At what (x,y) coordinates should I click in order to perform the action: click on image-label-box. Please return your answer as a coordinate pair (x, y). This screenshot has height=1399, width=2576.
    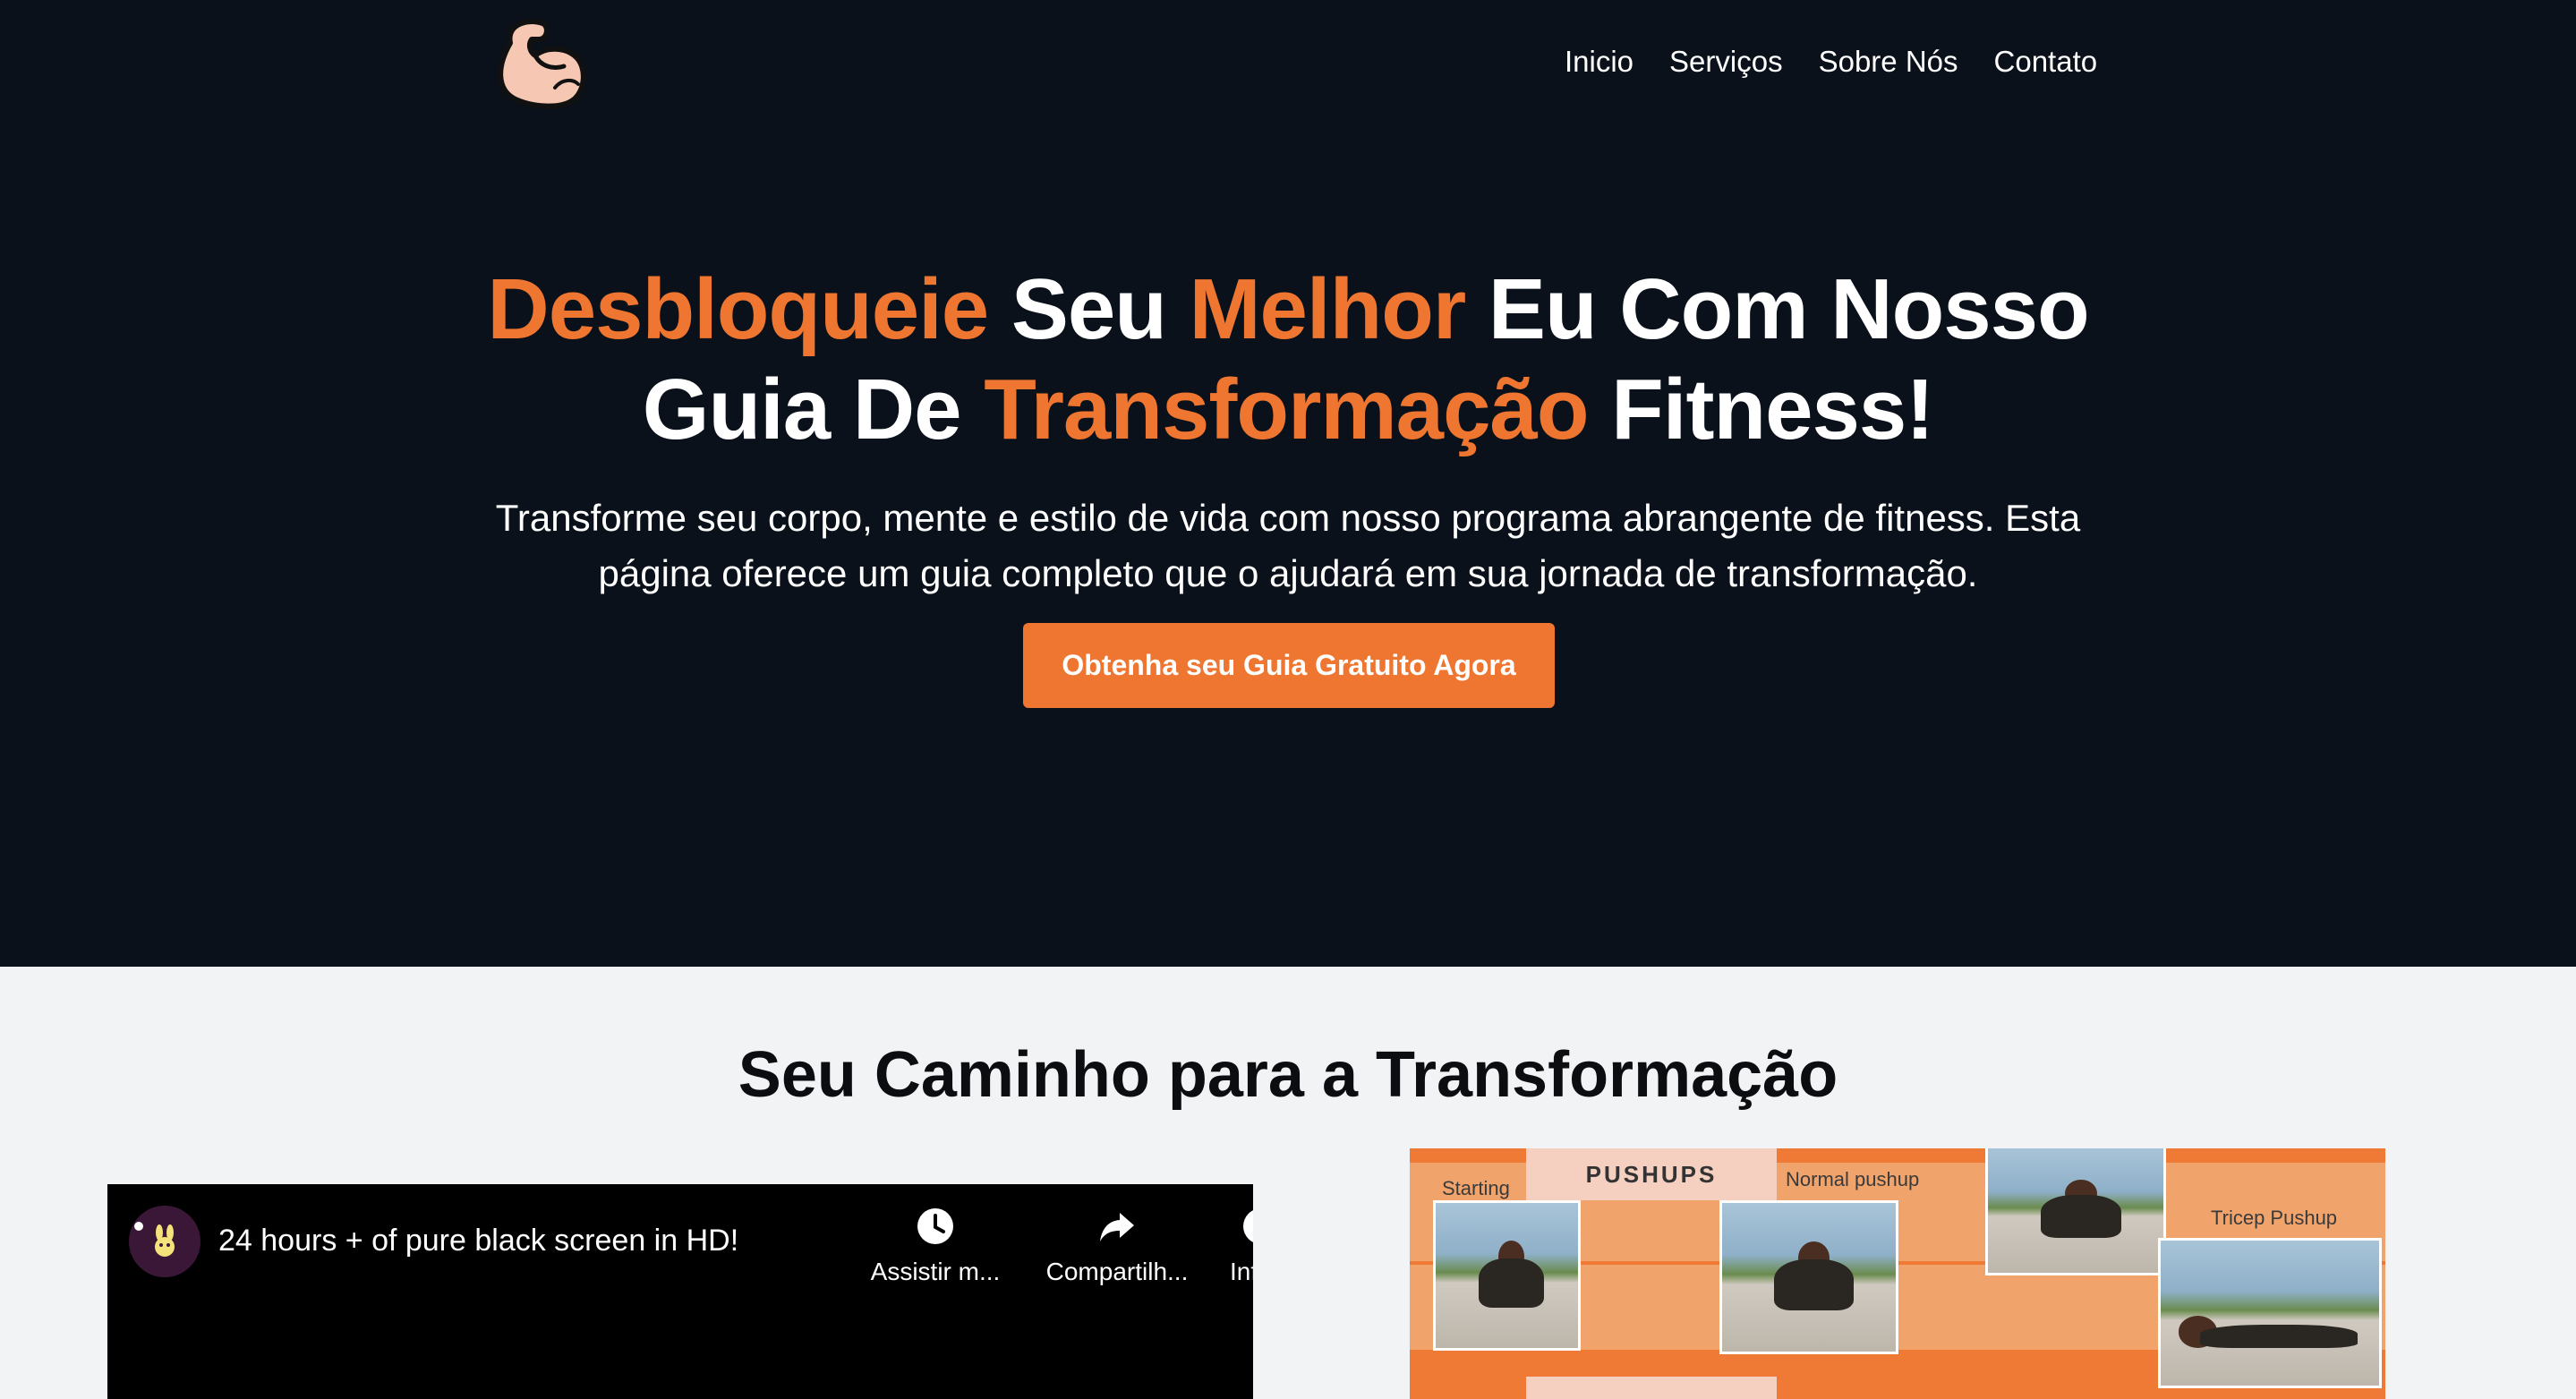
    Looking at the image, I should click on (1651, 1388).